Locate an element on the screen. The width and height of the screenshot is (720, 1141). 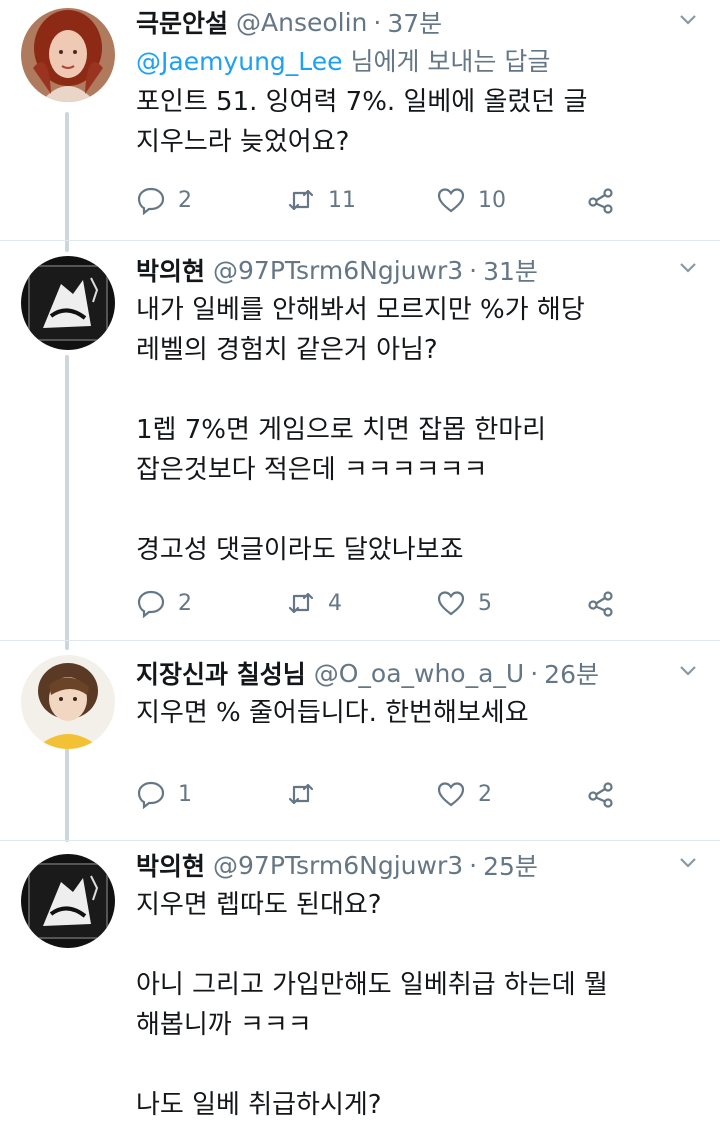
reply-button: 1 is located at coordinates (164, 794).